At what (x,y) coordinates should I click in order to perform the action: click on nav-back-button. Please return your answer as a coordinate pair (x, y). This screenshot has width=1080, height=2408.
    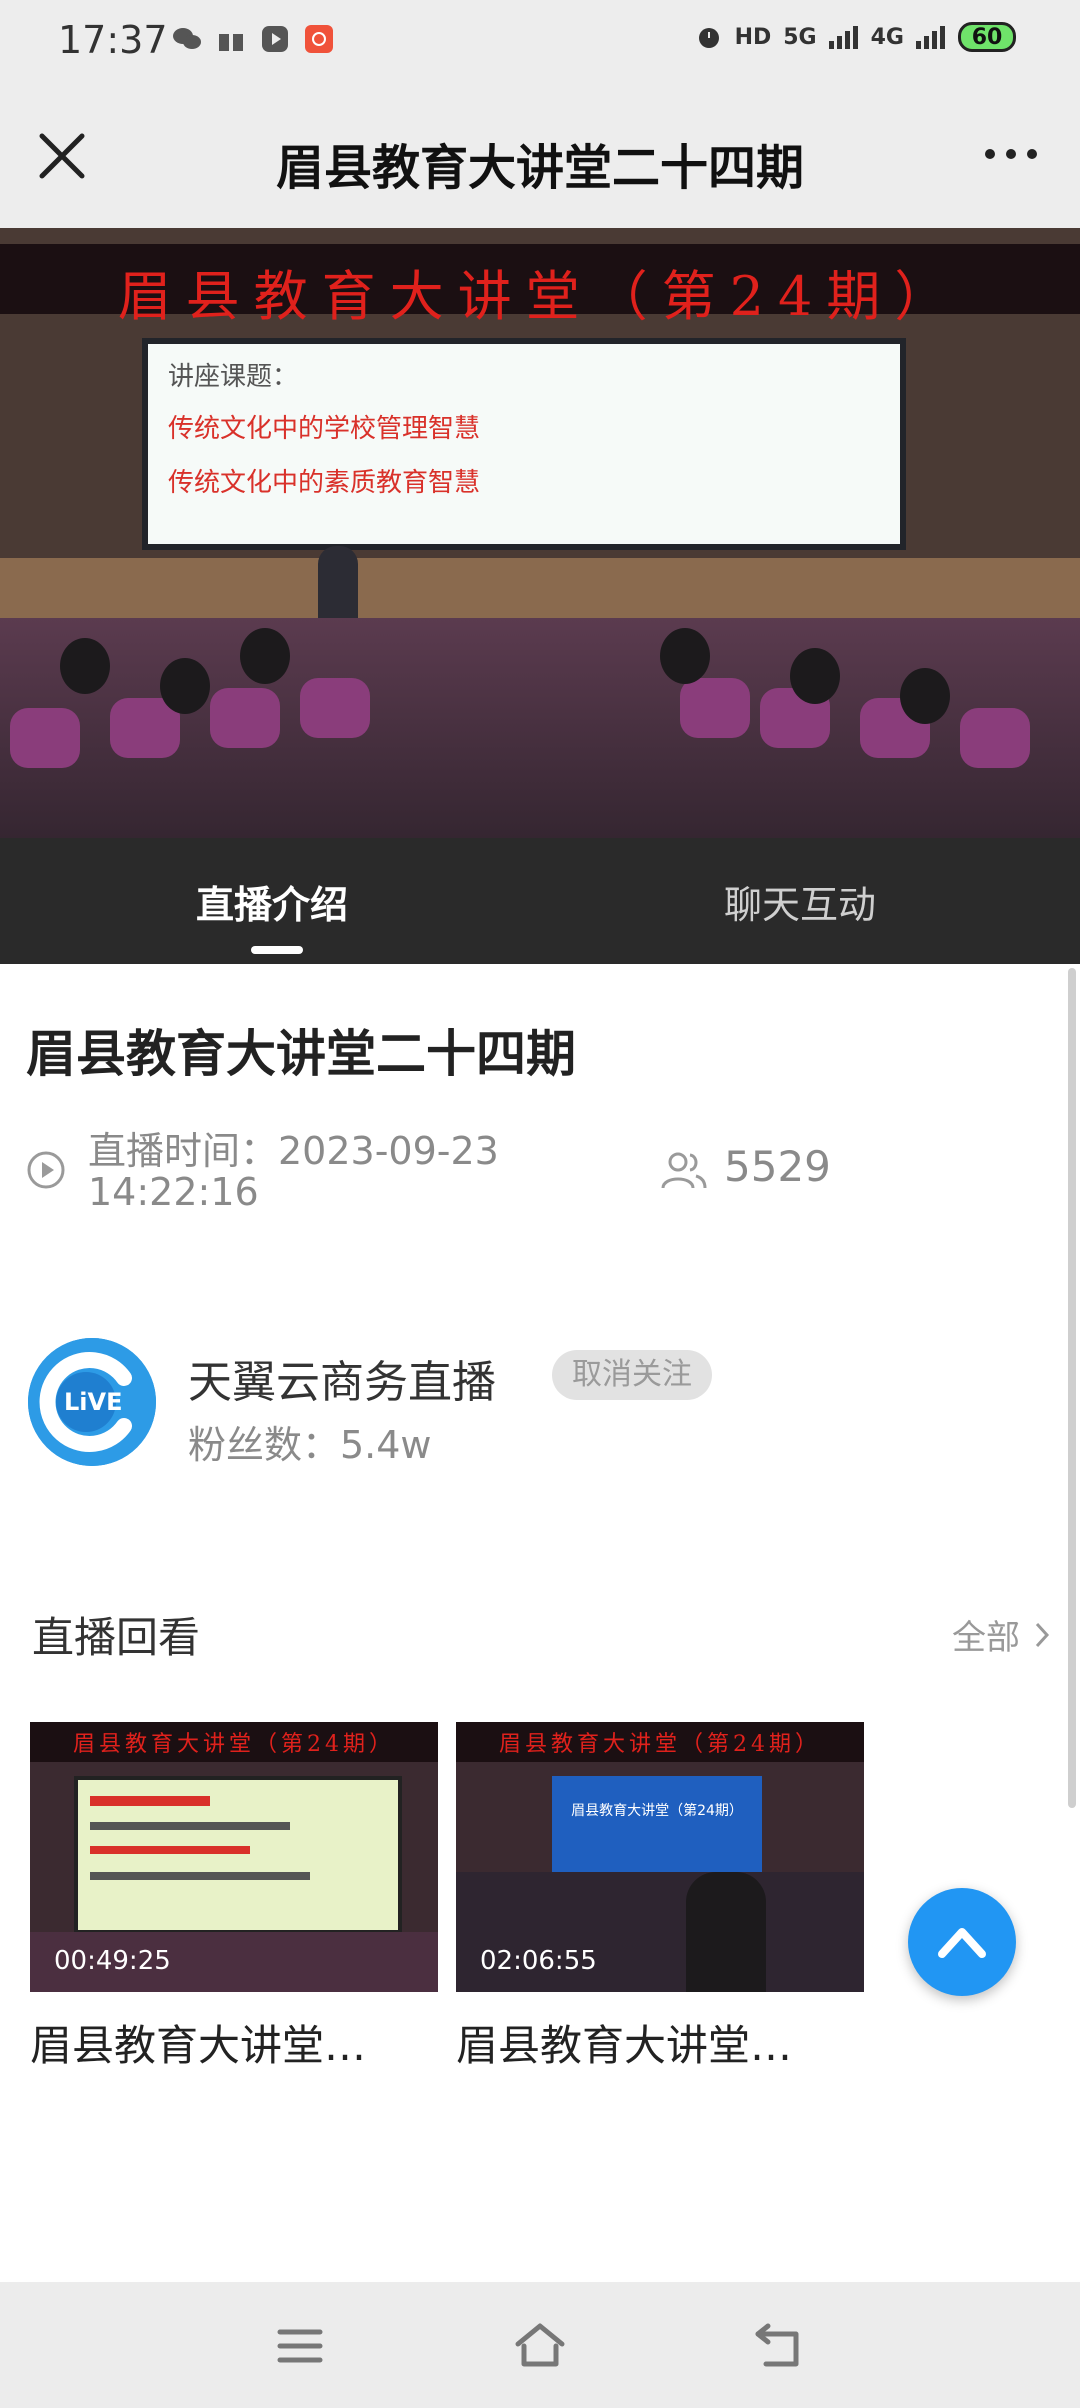
    Looking at the image, I should click on (780, 2346).